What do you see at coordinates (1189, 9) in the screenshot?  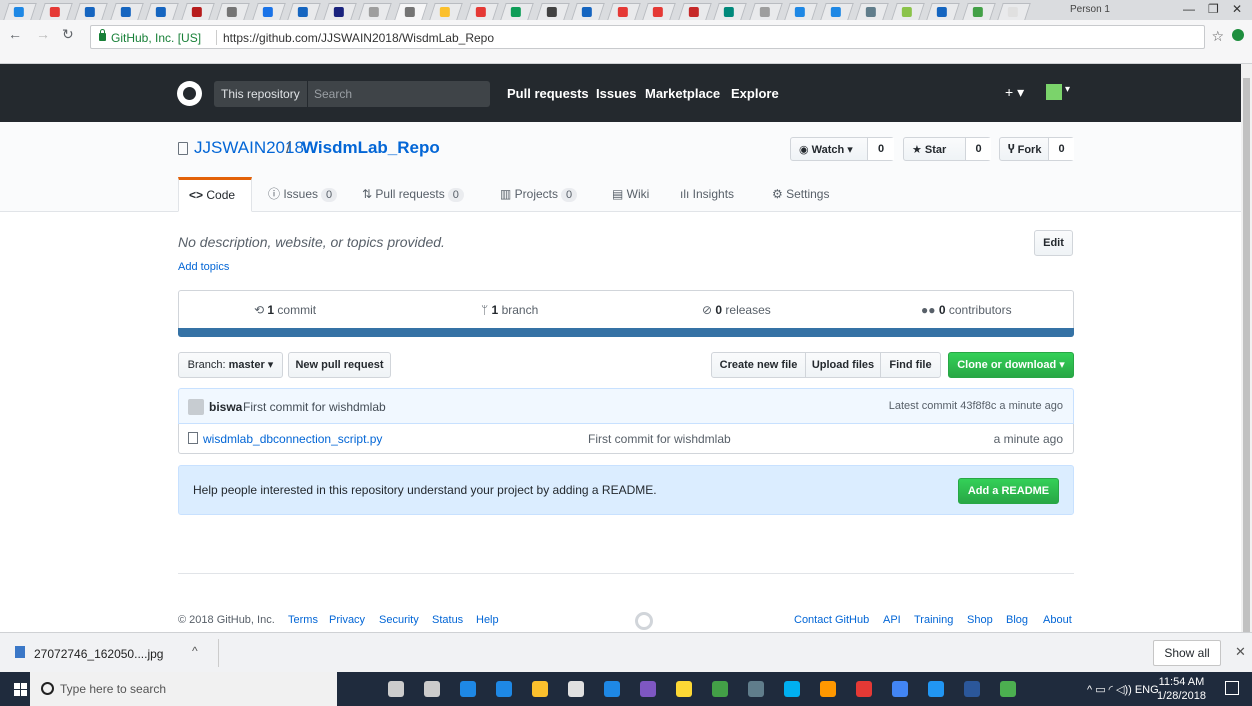 I see `minimize-icon: —` at bounding box center [1189, 9].